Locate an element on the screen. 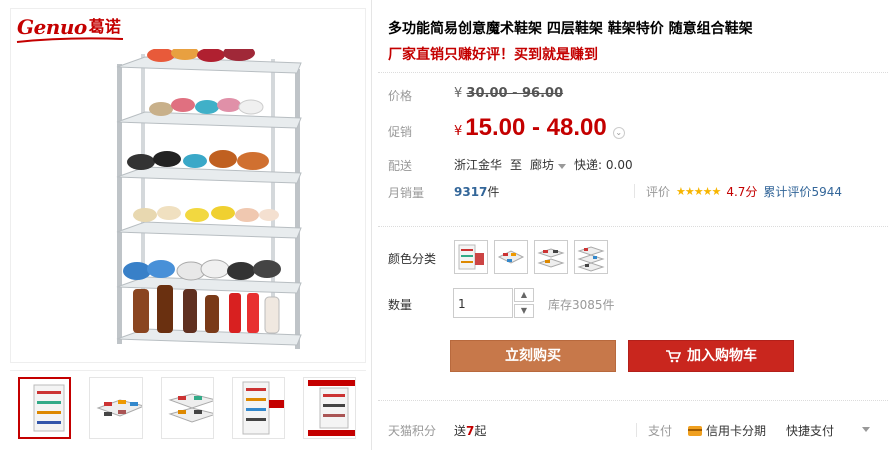 Image resolution: width=888 pixels, height=450 pixels. monthly-sales-count: 9317 is located at coordinates (471, 192).